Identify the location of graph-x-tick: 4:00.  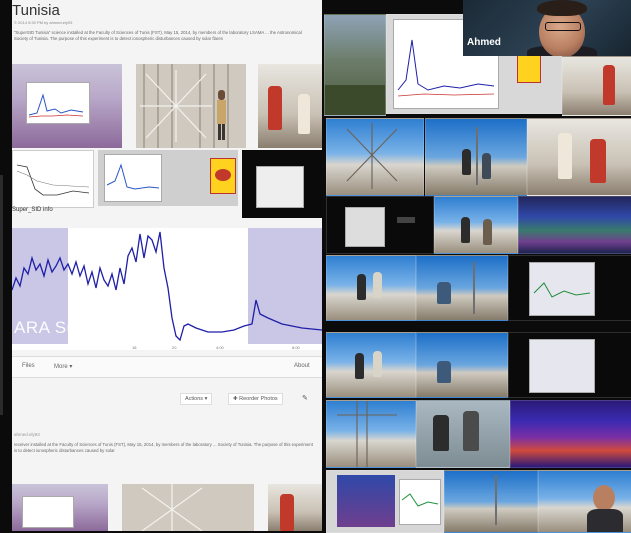
(220, 347).